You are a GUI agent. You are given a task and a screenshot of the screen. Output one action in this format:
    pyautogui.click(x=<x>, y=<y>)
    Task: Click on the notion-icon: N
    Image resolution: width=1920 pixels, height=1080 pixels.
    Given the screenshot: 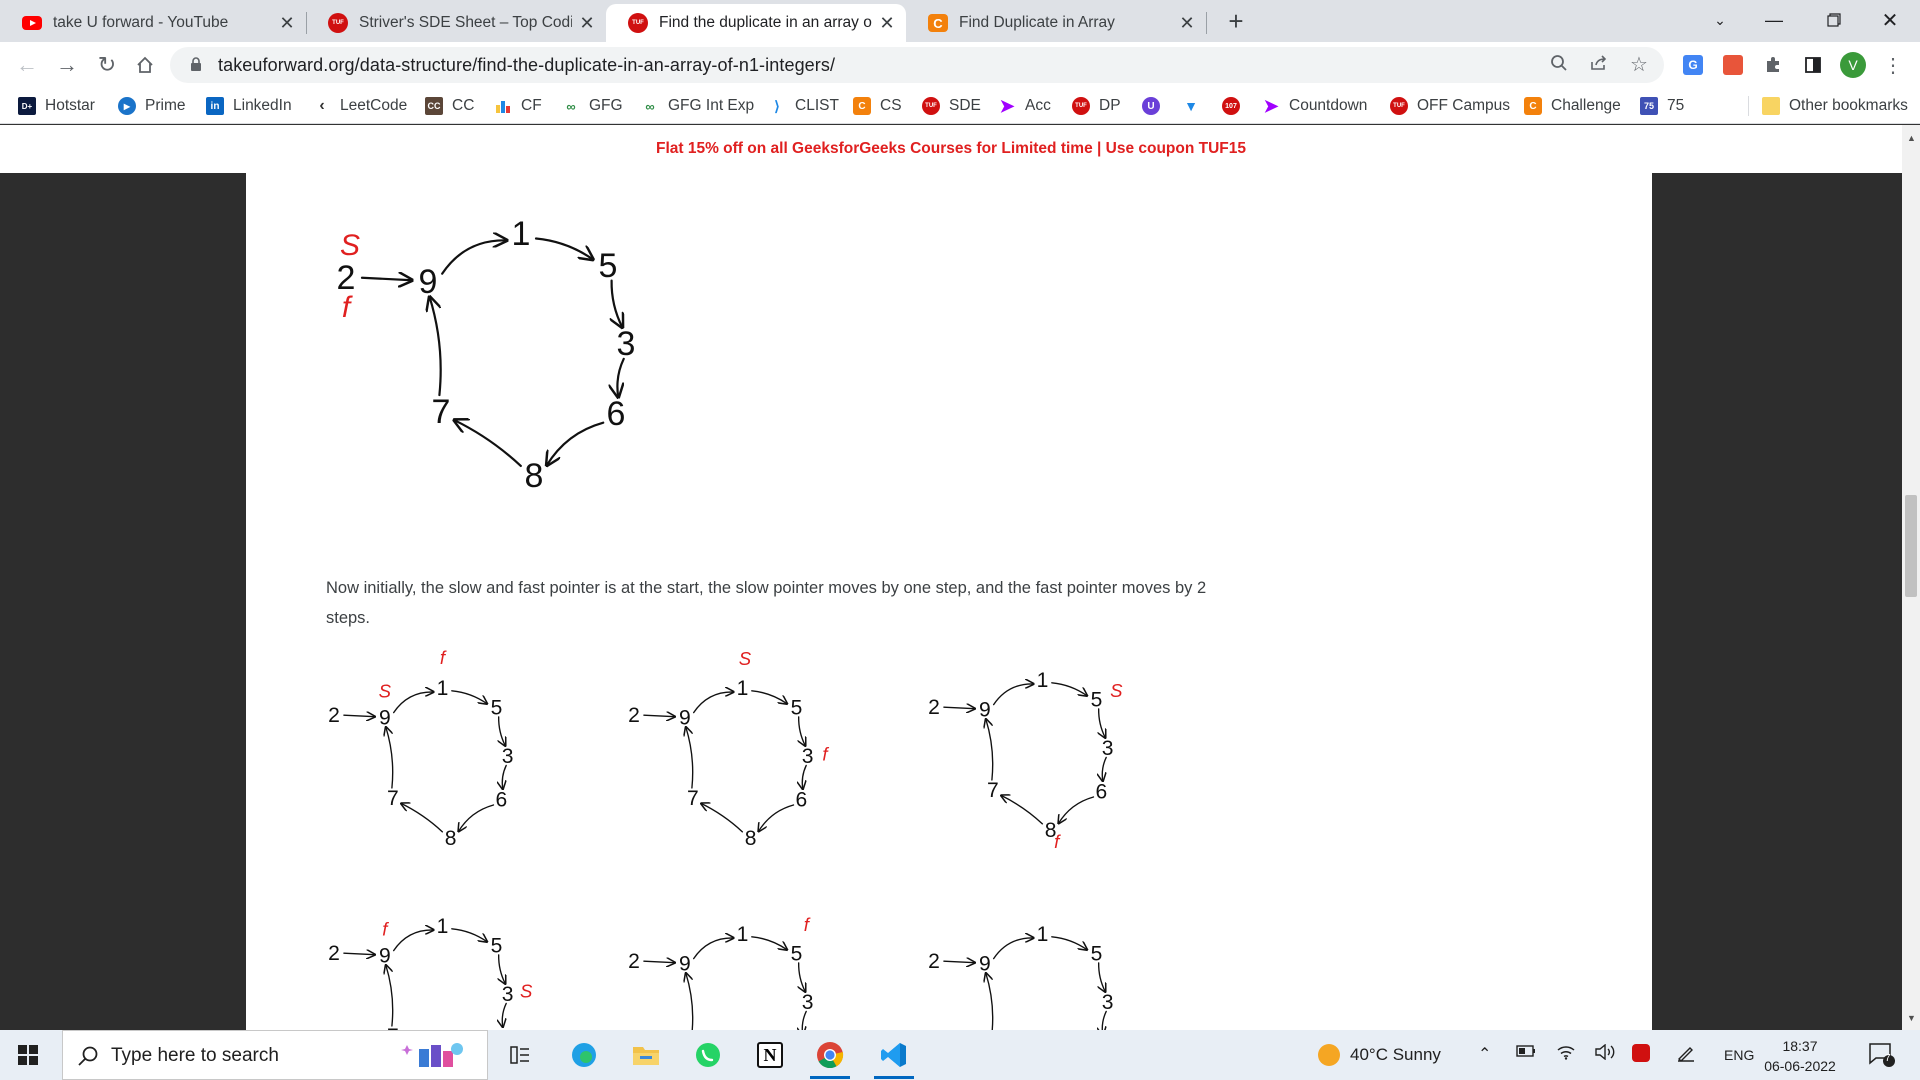 What is the action you would take?
    pyautogui.click(x=770, y=1055)
    